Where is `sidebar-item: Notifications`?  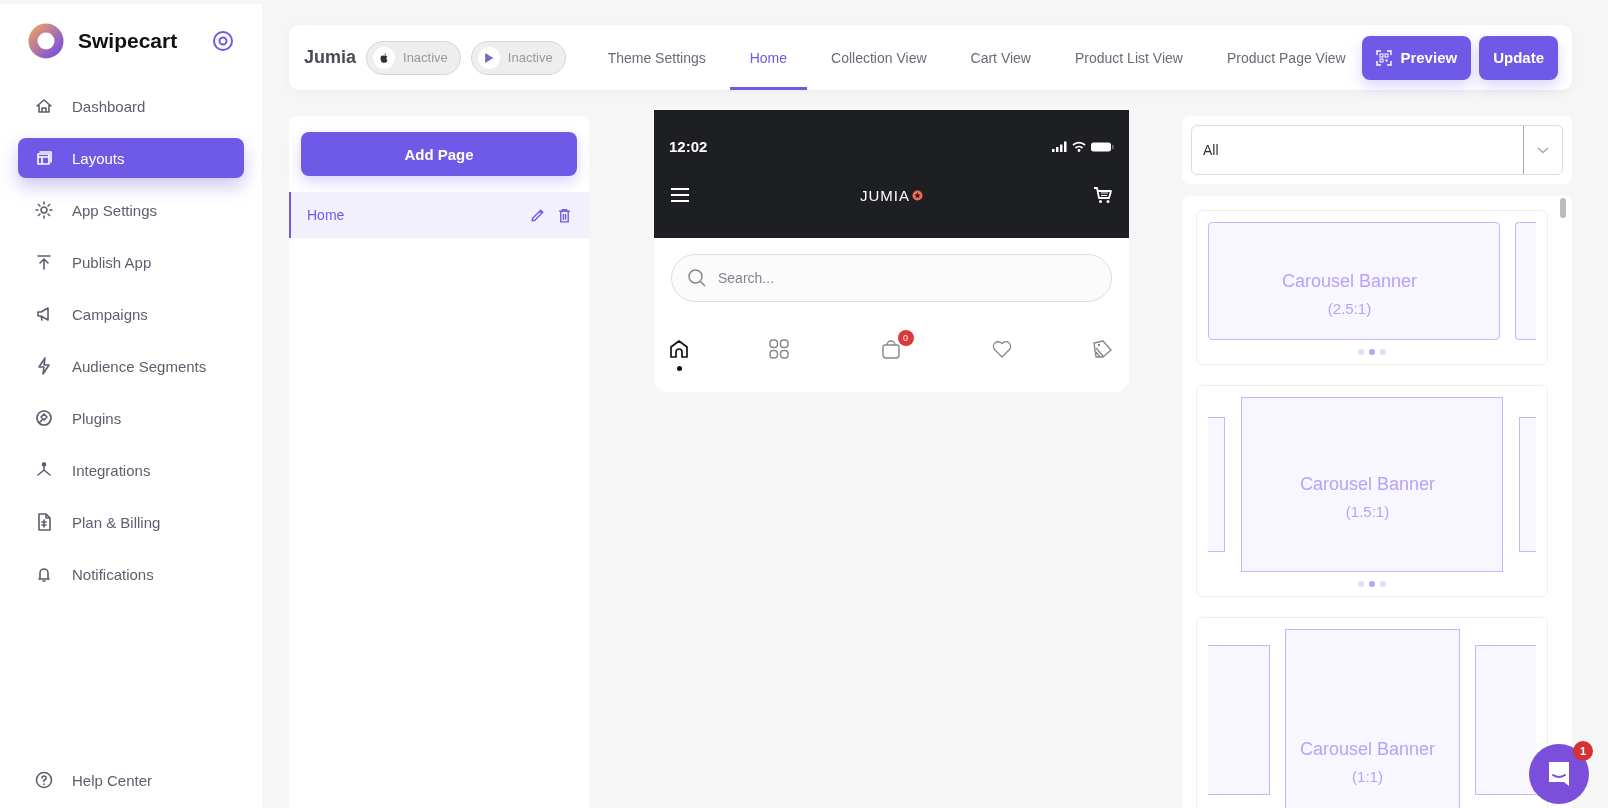 sidebar-item: Notifications is located at coordinates (131, 574).